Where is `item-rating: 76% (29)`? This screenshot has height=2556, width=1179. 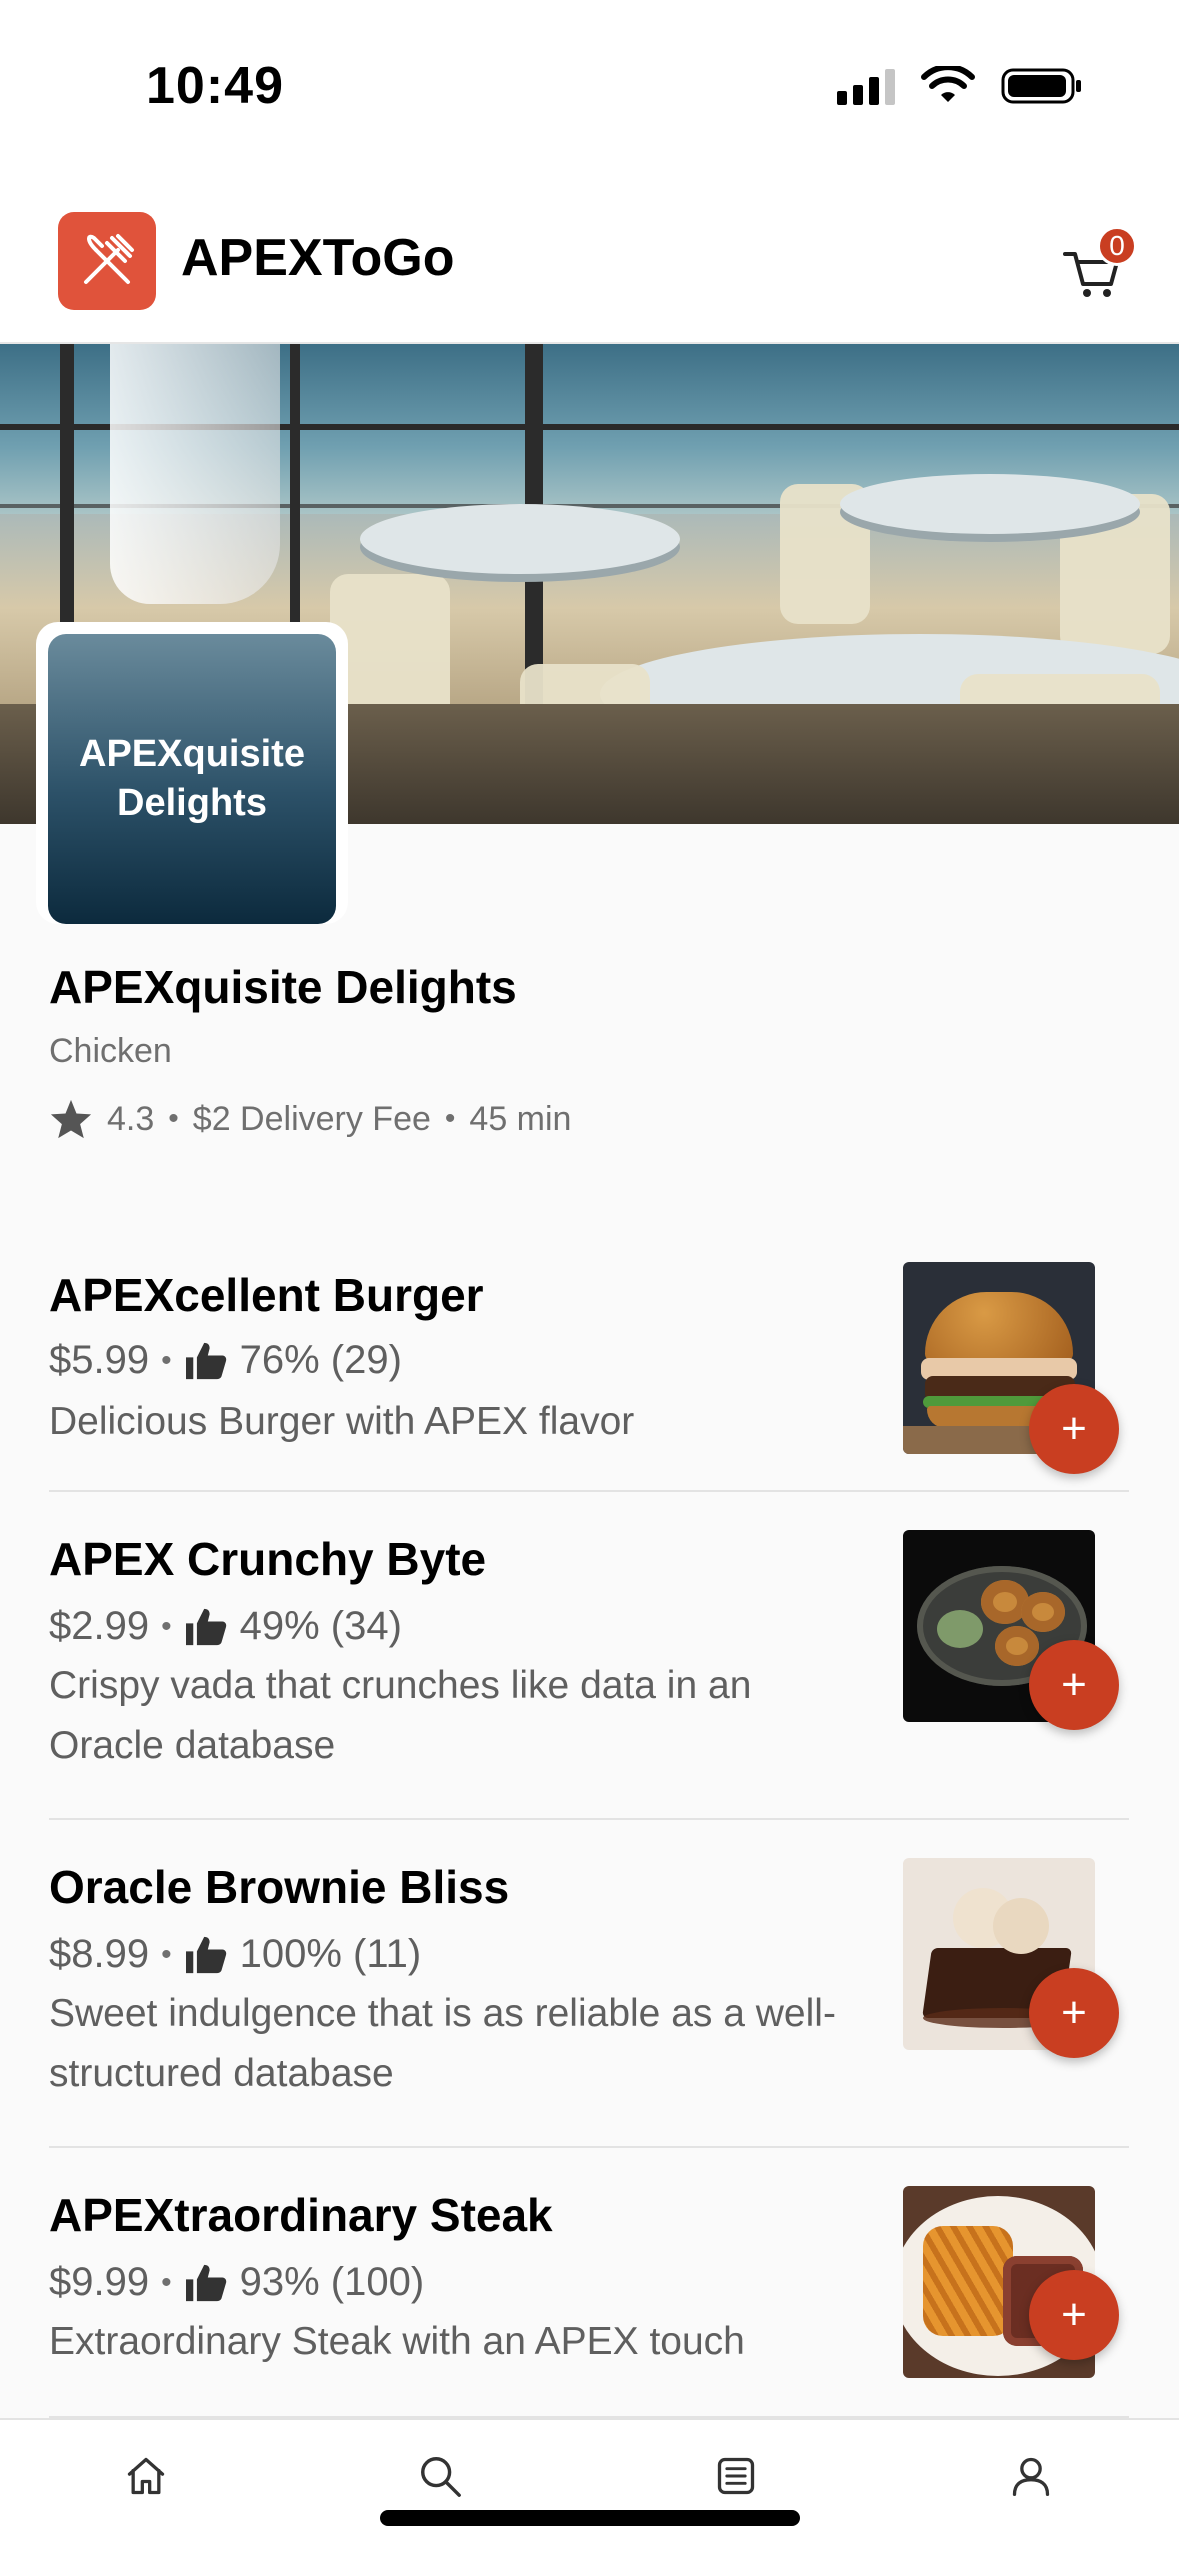
item-rating: 76% (29) is located at coordinates (320, 1360).